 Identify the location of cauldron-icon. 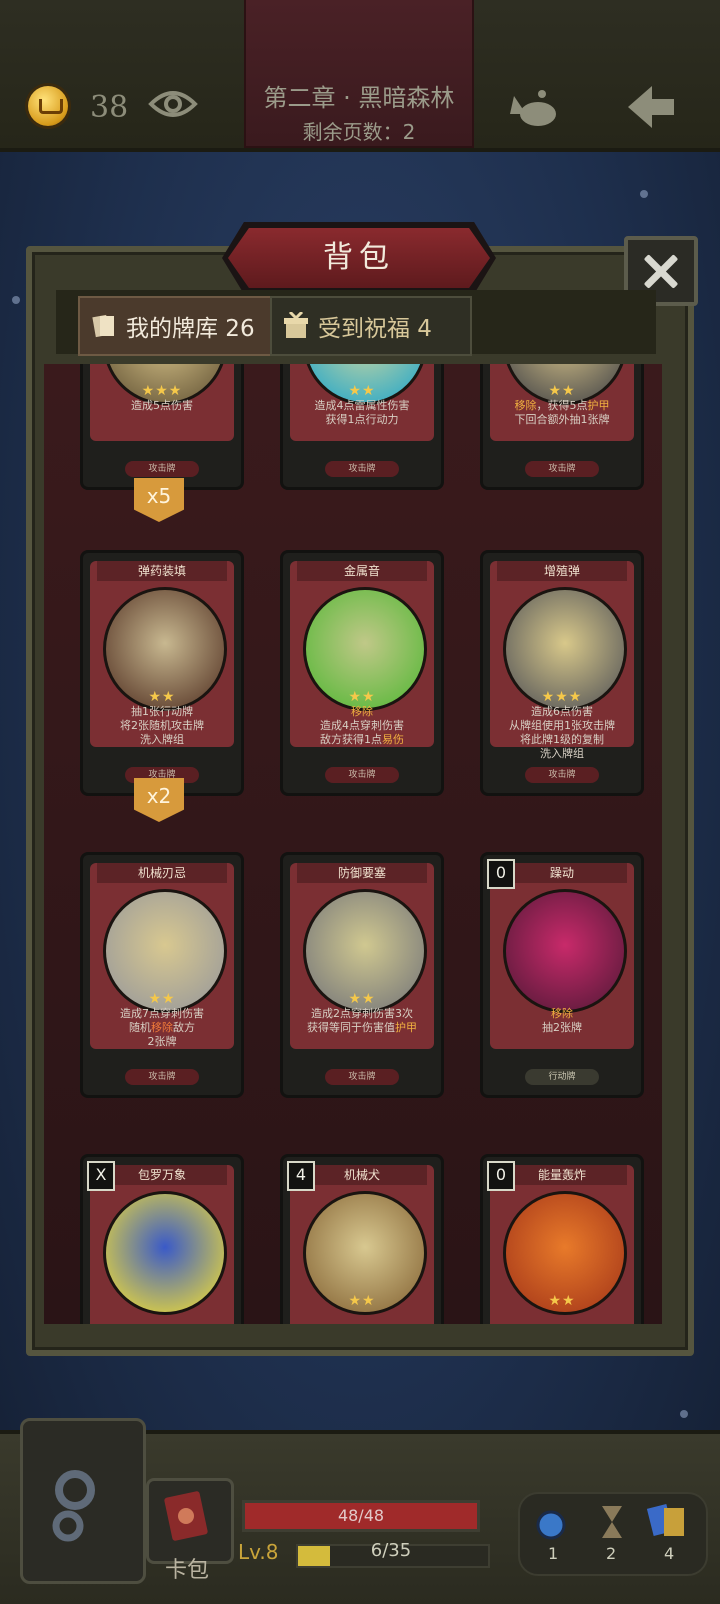
(535, 106).